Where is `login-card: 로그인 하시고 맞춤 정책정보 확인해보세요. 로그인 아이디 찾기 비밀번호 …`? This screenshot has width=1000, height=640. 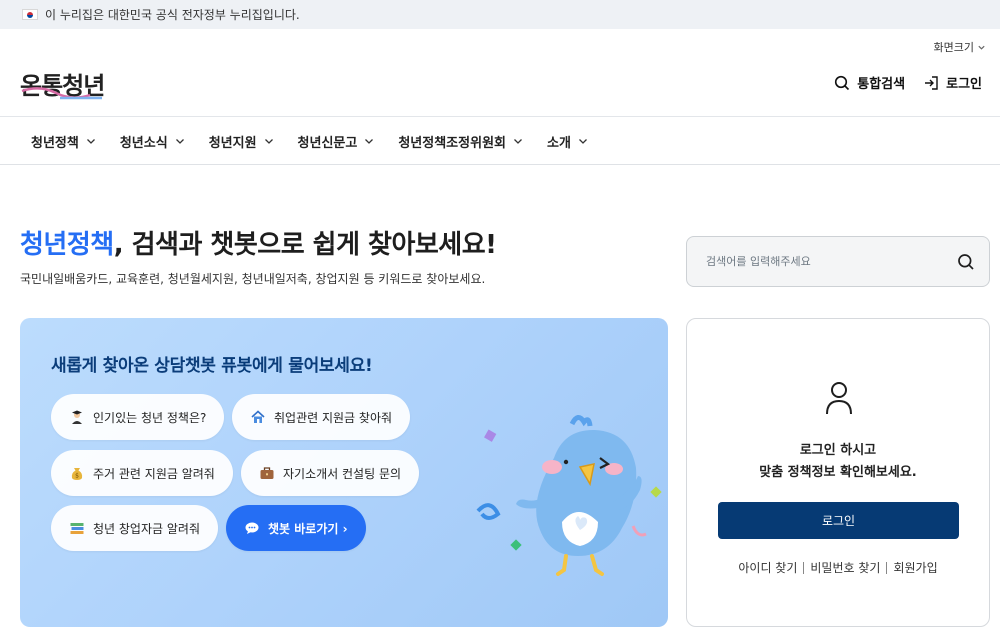 login-card: 로그인 하시고 맞춤 정책정보 확인해보세요. 로그인 아이디 찾기 비밀번호 … is located at coordinates (838, 472).